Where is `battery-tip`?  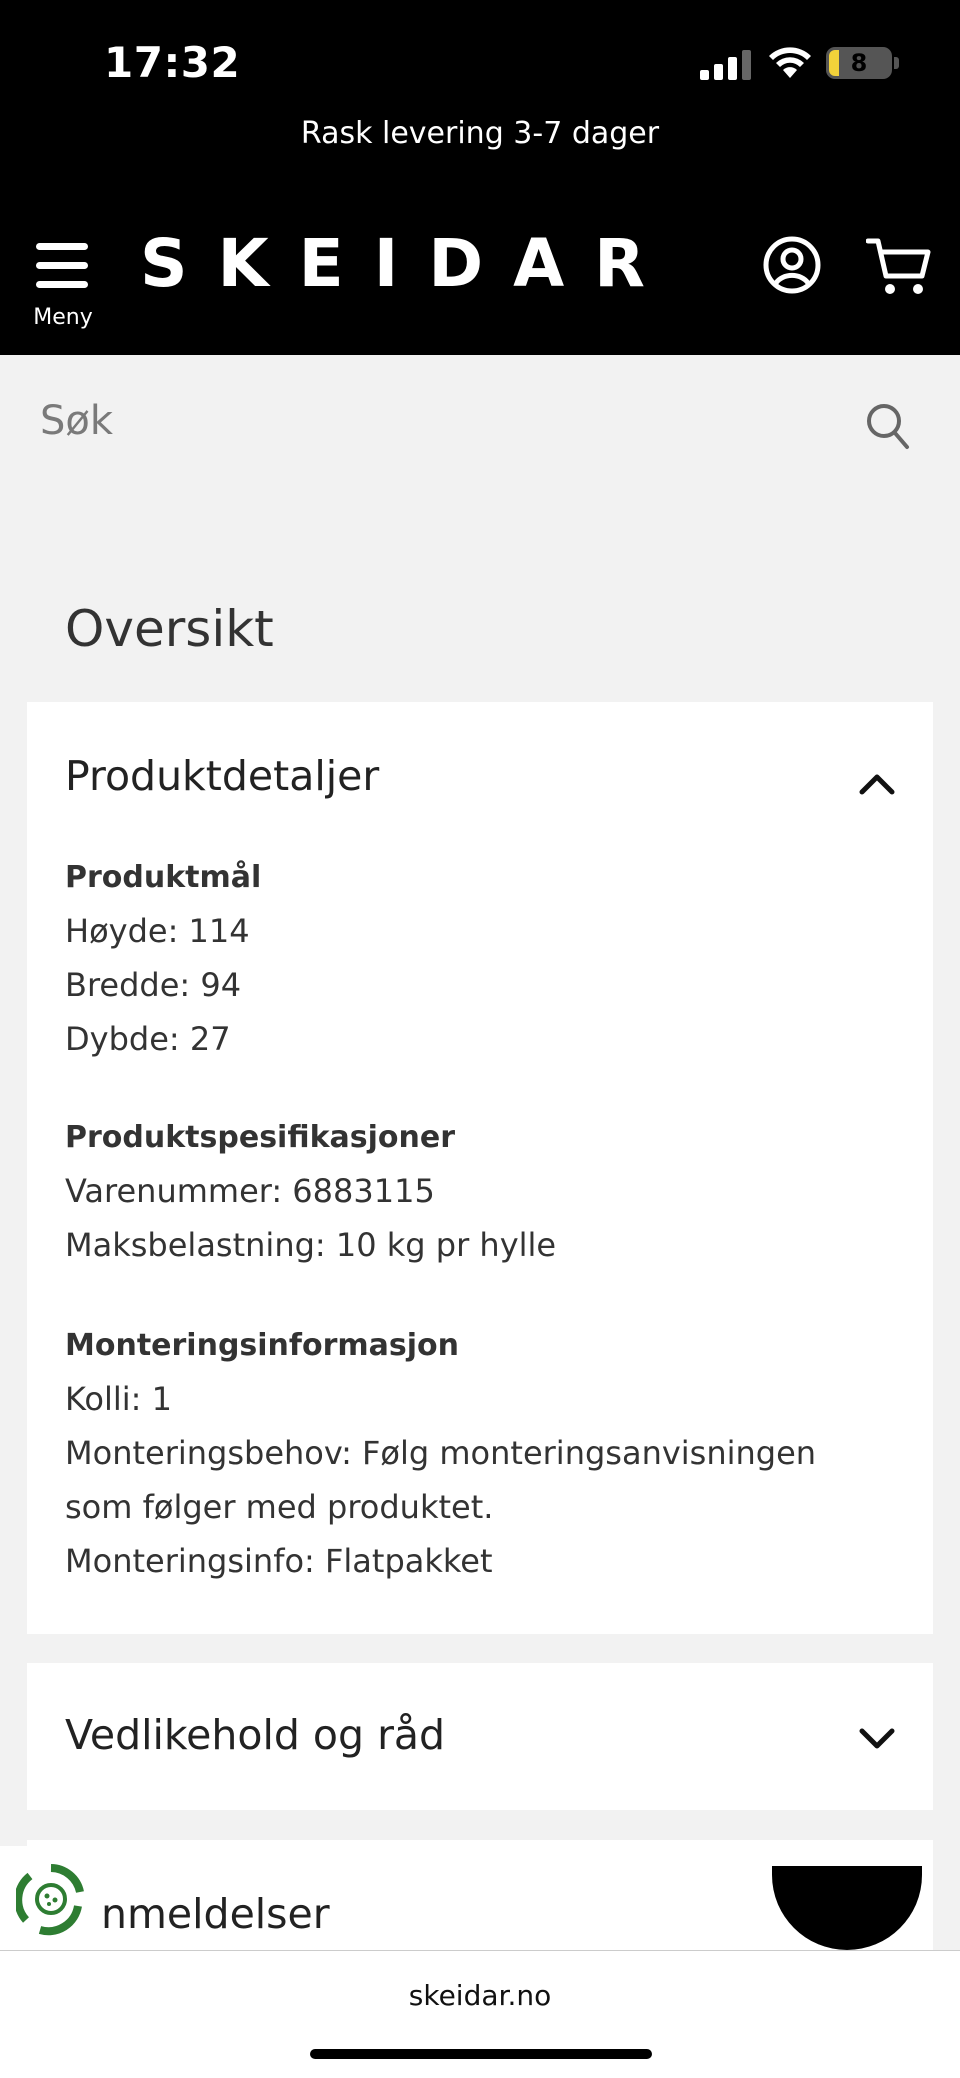 battery-tip is located at coordinates (896, 63).